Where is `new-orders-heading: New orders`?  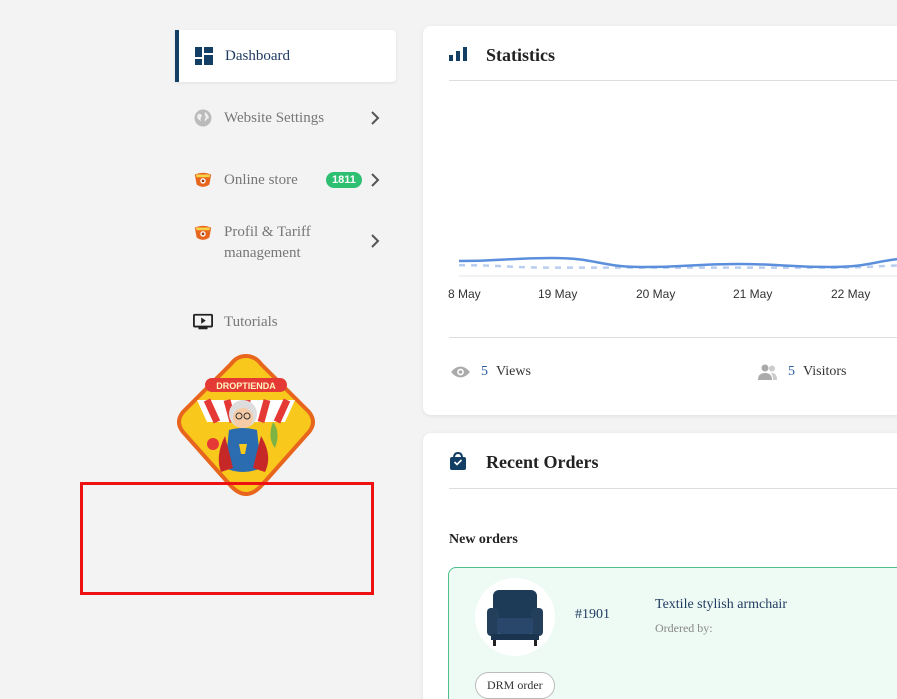
new-orders-heading: New orders is located at coordinates (483, 539).